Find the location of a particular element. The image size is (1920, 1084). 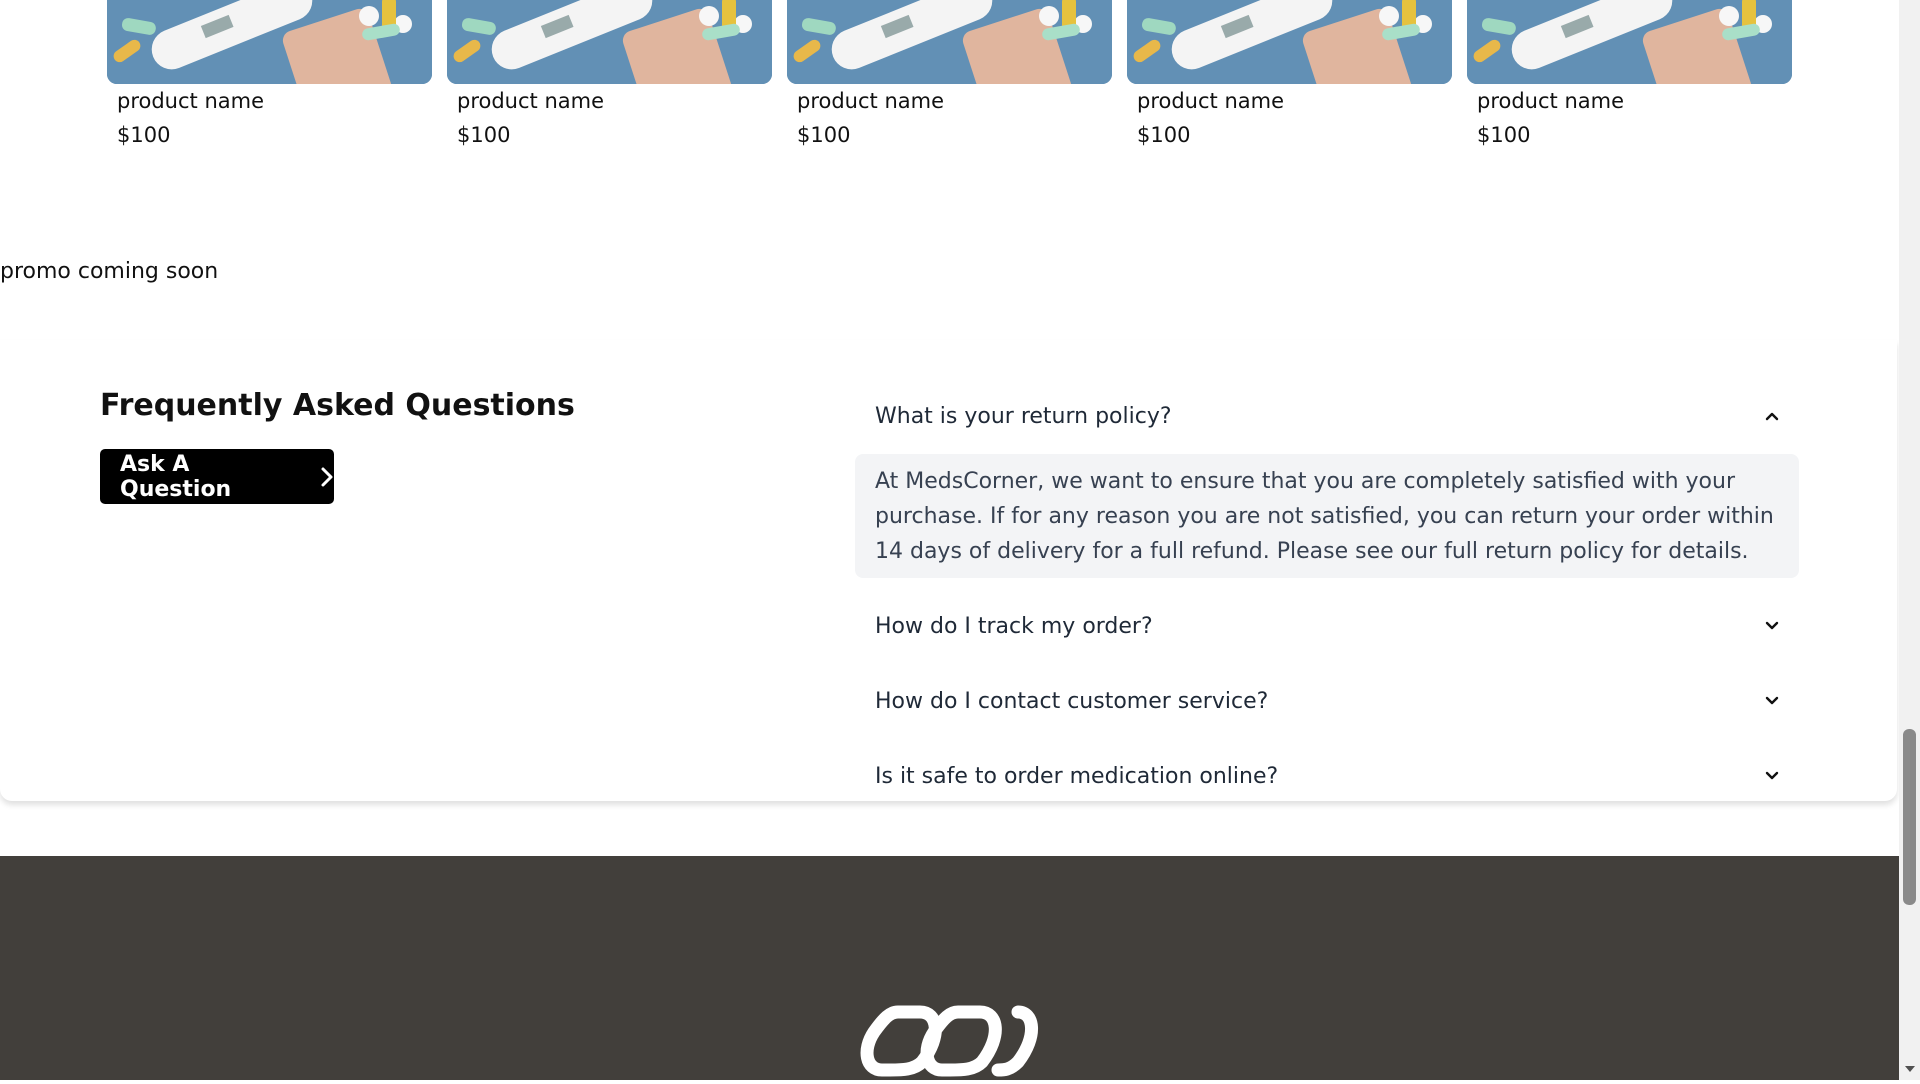

chevron-up-icon is located at coordinates (1772, 416).